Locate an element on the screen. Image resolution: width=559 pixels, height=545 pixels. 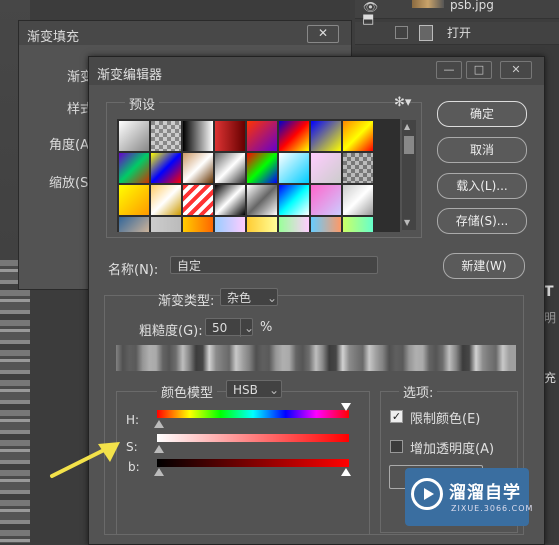
watermark-badge: 溜溜自学 ZIXUE.3066.COM is located at coordinates (468, 497).